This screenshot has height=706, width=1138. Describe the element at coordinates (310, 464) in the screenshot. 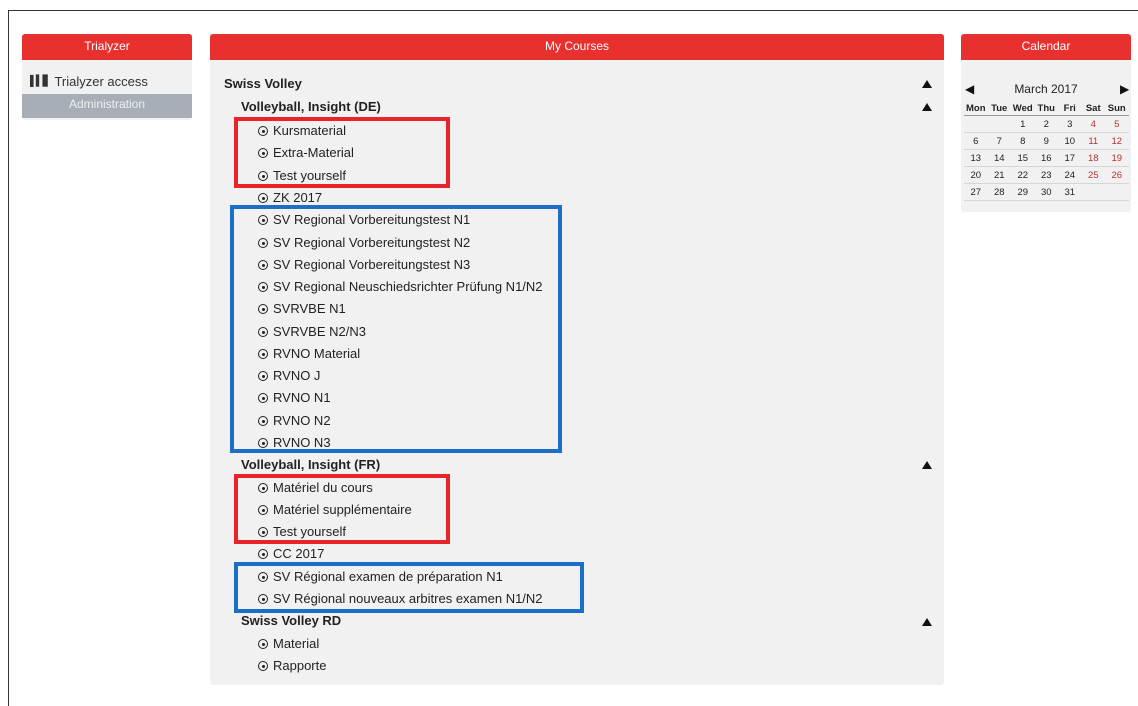

I see `course-sub-insight-fr: Volleyball, Insight (FR)` at that location.